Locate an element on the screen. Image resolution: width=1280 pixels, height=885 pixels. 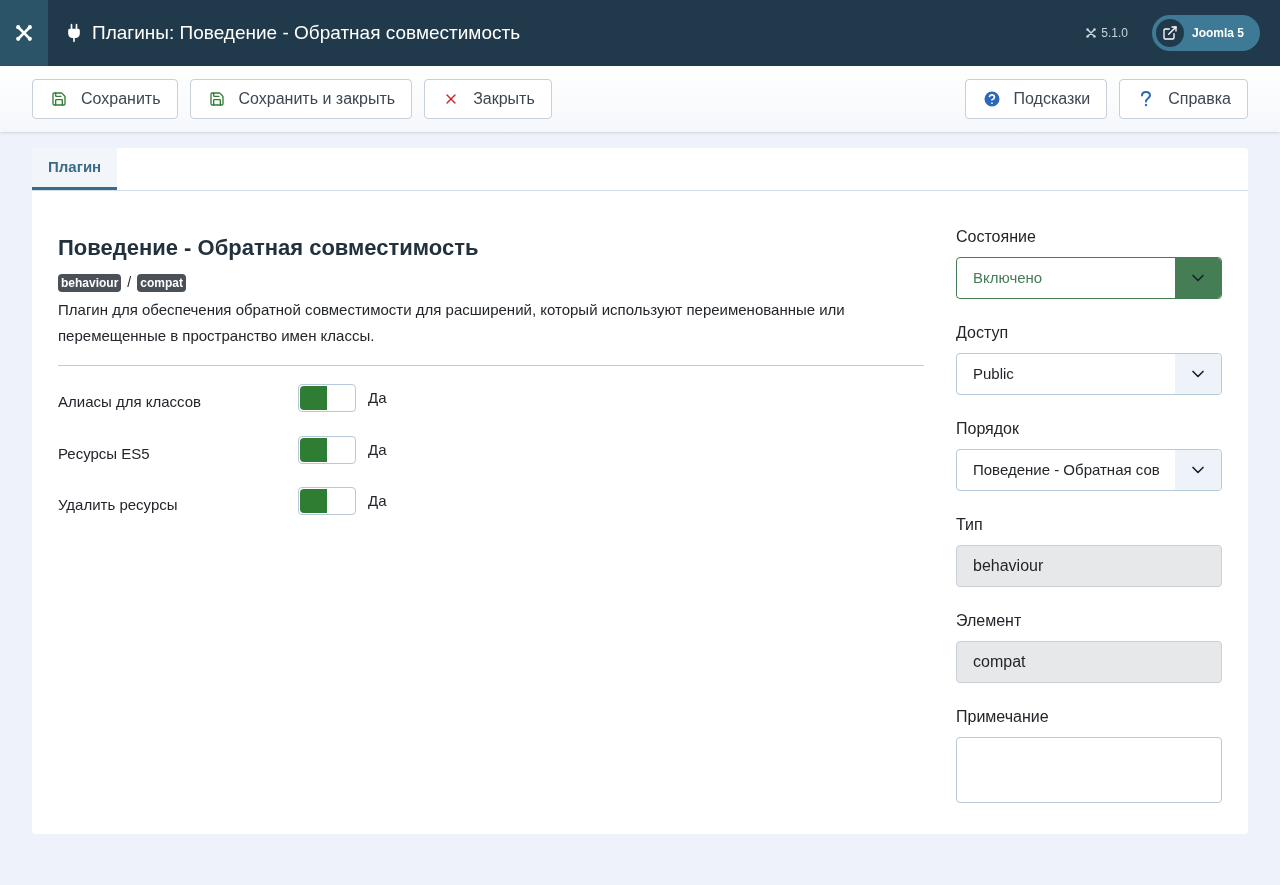
help-button: Справка is located at coordinates (1183, 99).